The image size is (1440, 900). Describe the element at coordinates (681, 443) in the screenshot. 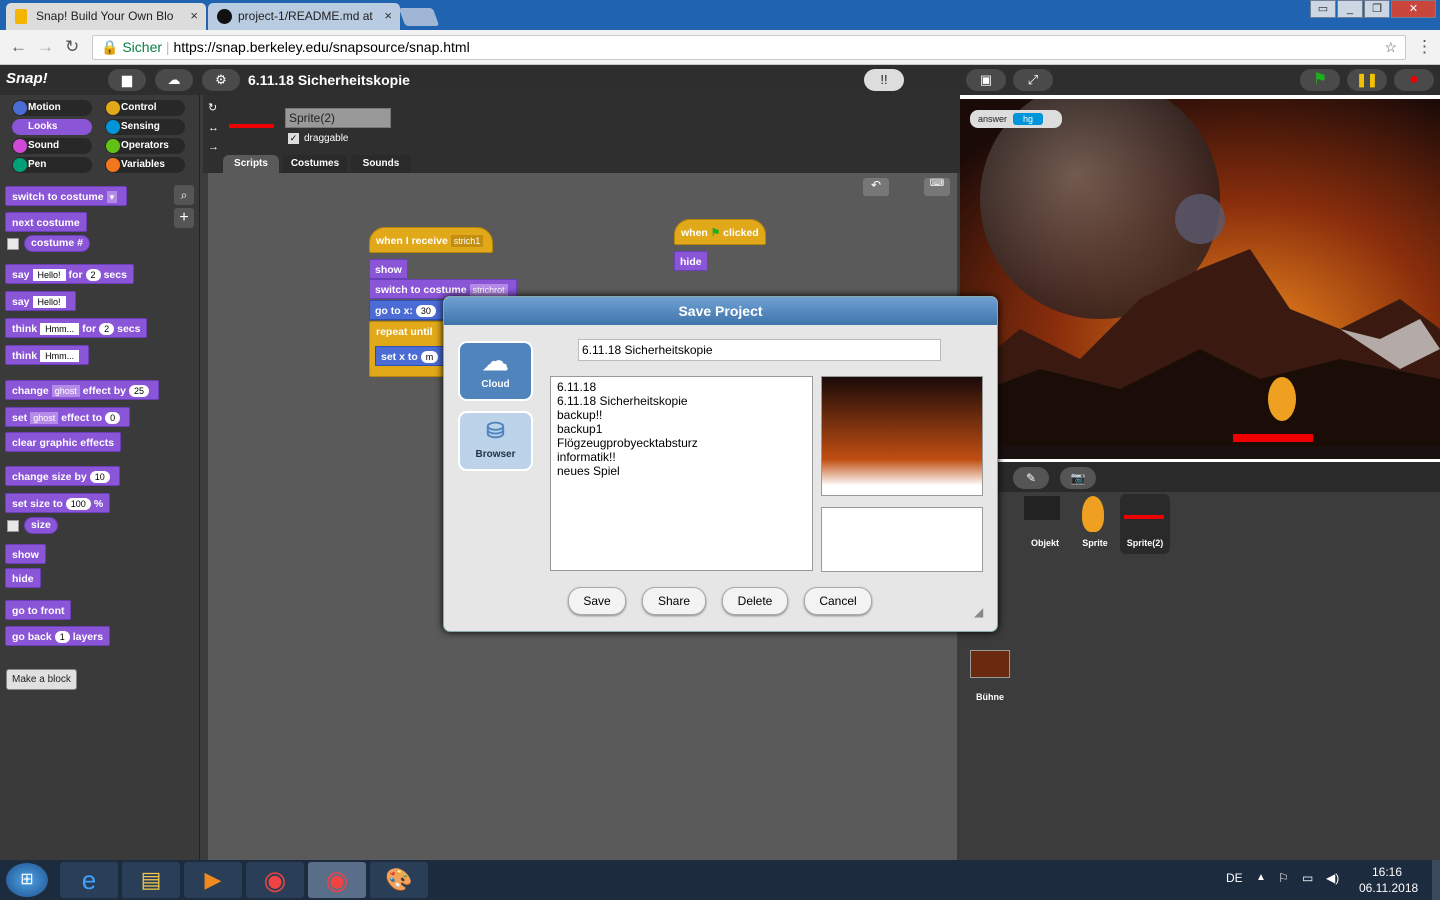

I see `list-item: Flögzeugprobyecktabsturz` at that location.